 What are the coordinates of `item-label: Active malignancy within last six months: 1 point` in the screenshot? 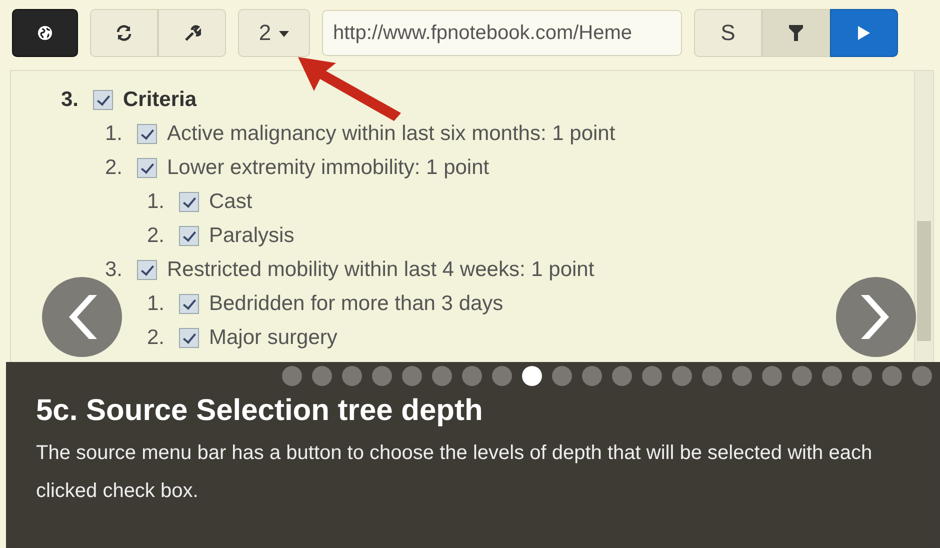 It's located at (391, 134).